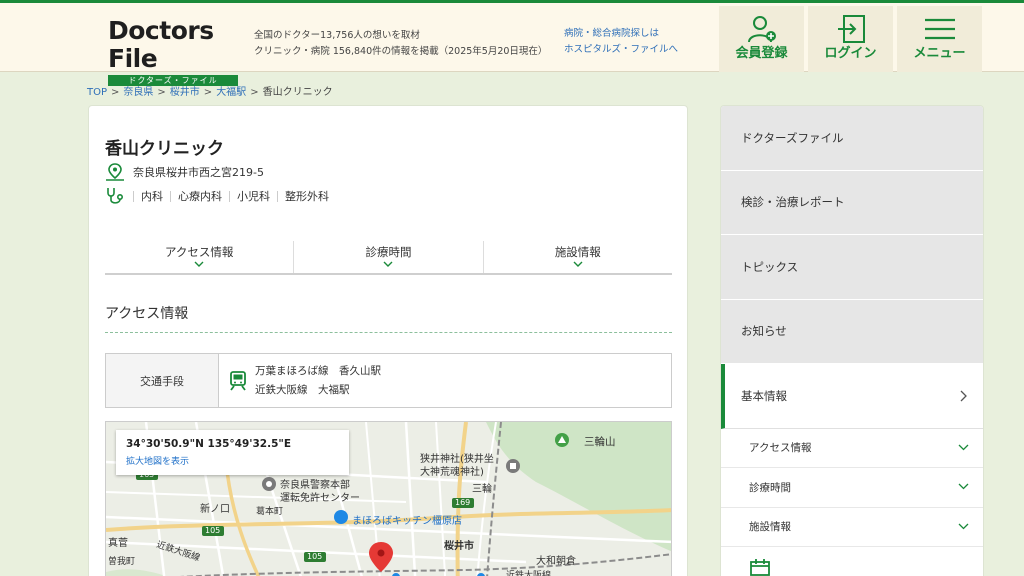 This screenshot has height=576, width=1024. What do you see at coordinates (388, 332) in the screenshot?
I see `section-divider` at bounding box center [388, 332].